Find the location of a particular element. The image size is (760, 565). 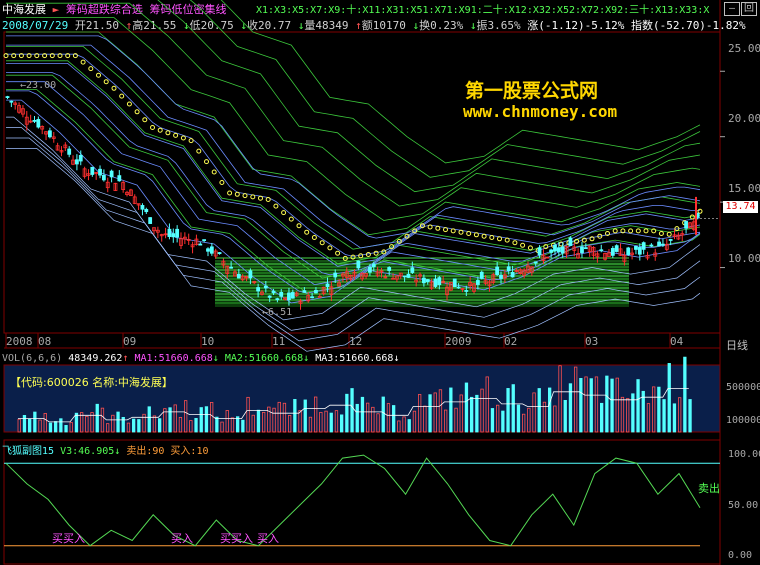

y-tick: 20.00 is located at coordinates (744, 118).